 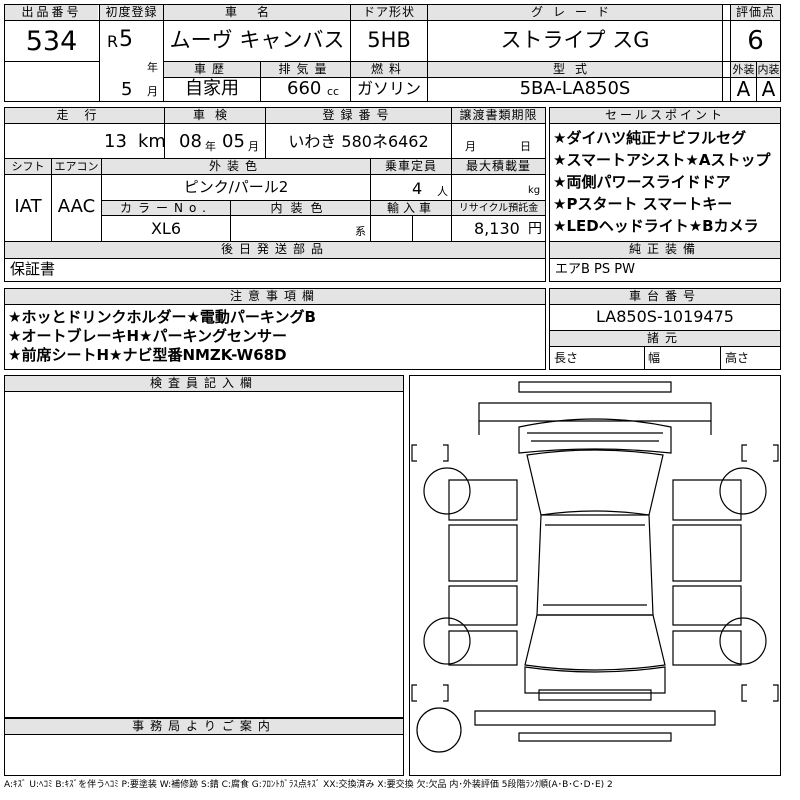 I want to click on chassis-value: LA850S-1019475, so click(x=665, y=316).